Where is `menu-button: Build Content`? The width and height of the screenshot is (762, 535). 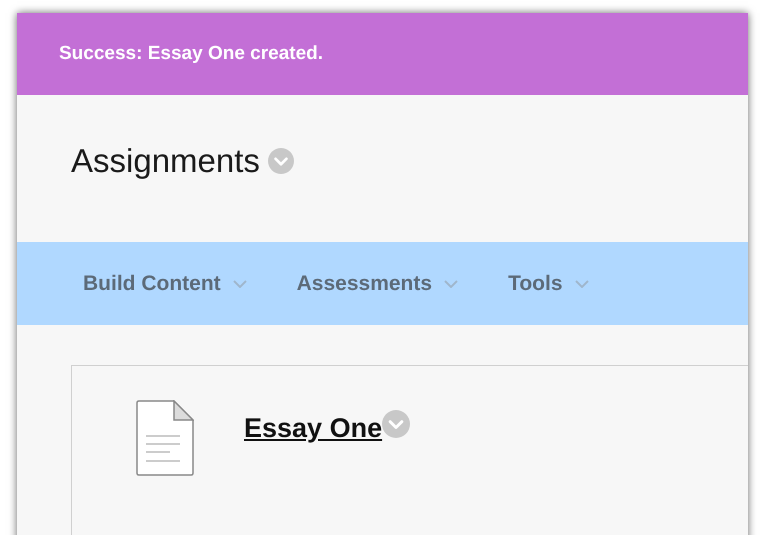
menu-button: Build Content is located at coordinates (165, 284).